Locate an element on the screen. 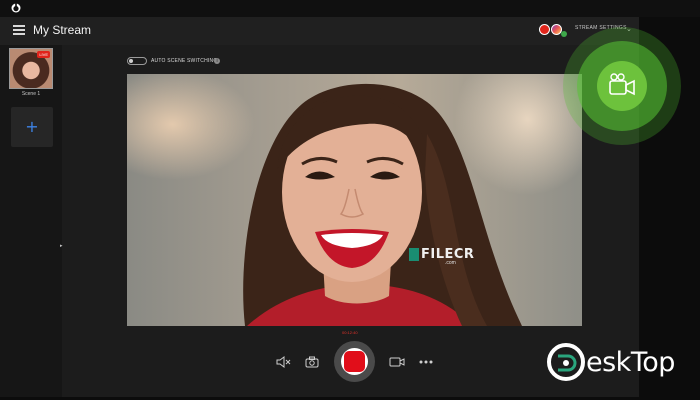 The width and height of the screenshot is (700, 400). speaker-mute-icon is located at coordinates (283, 362).